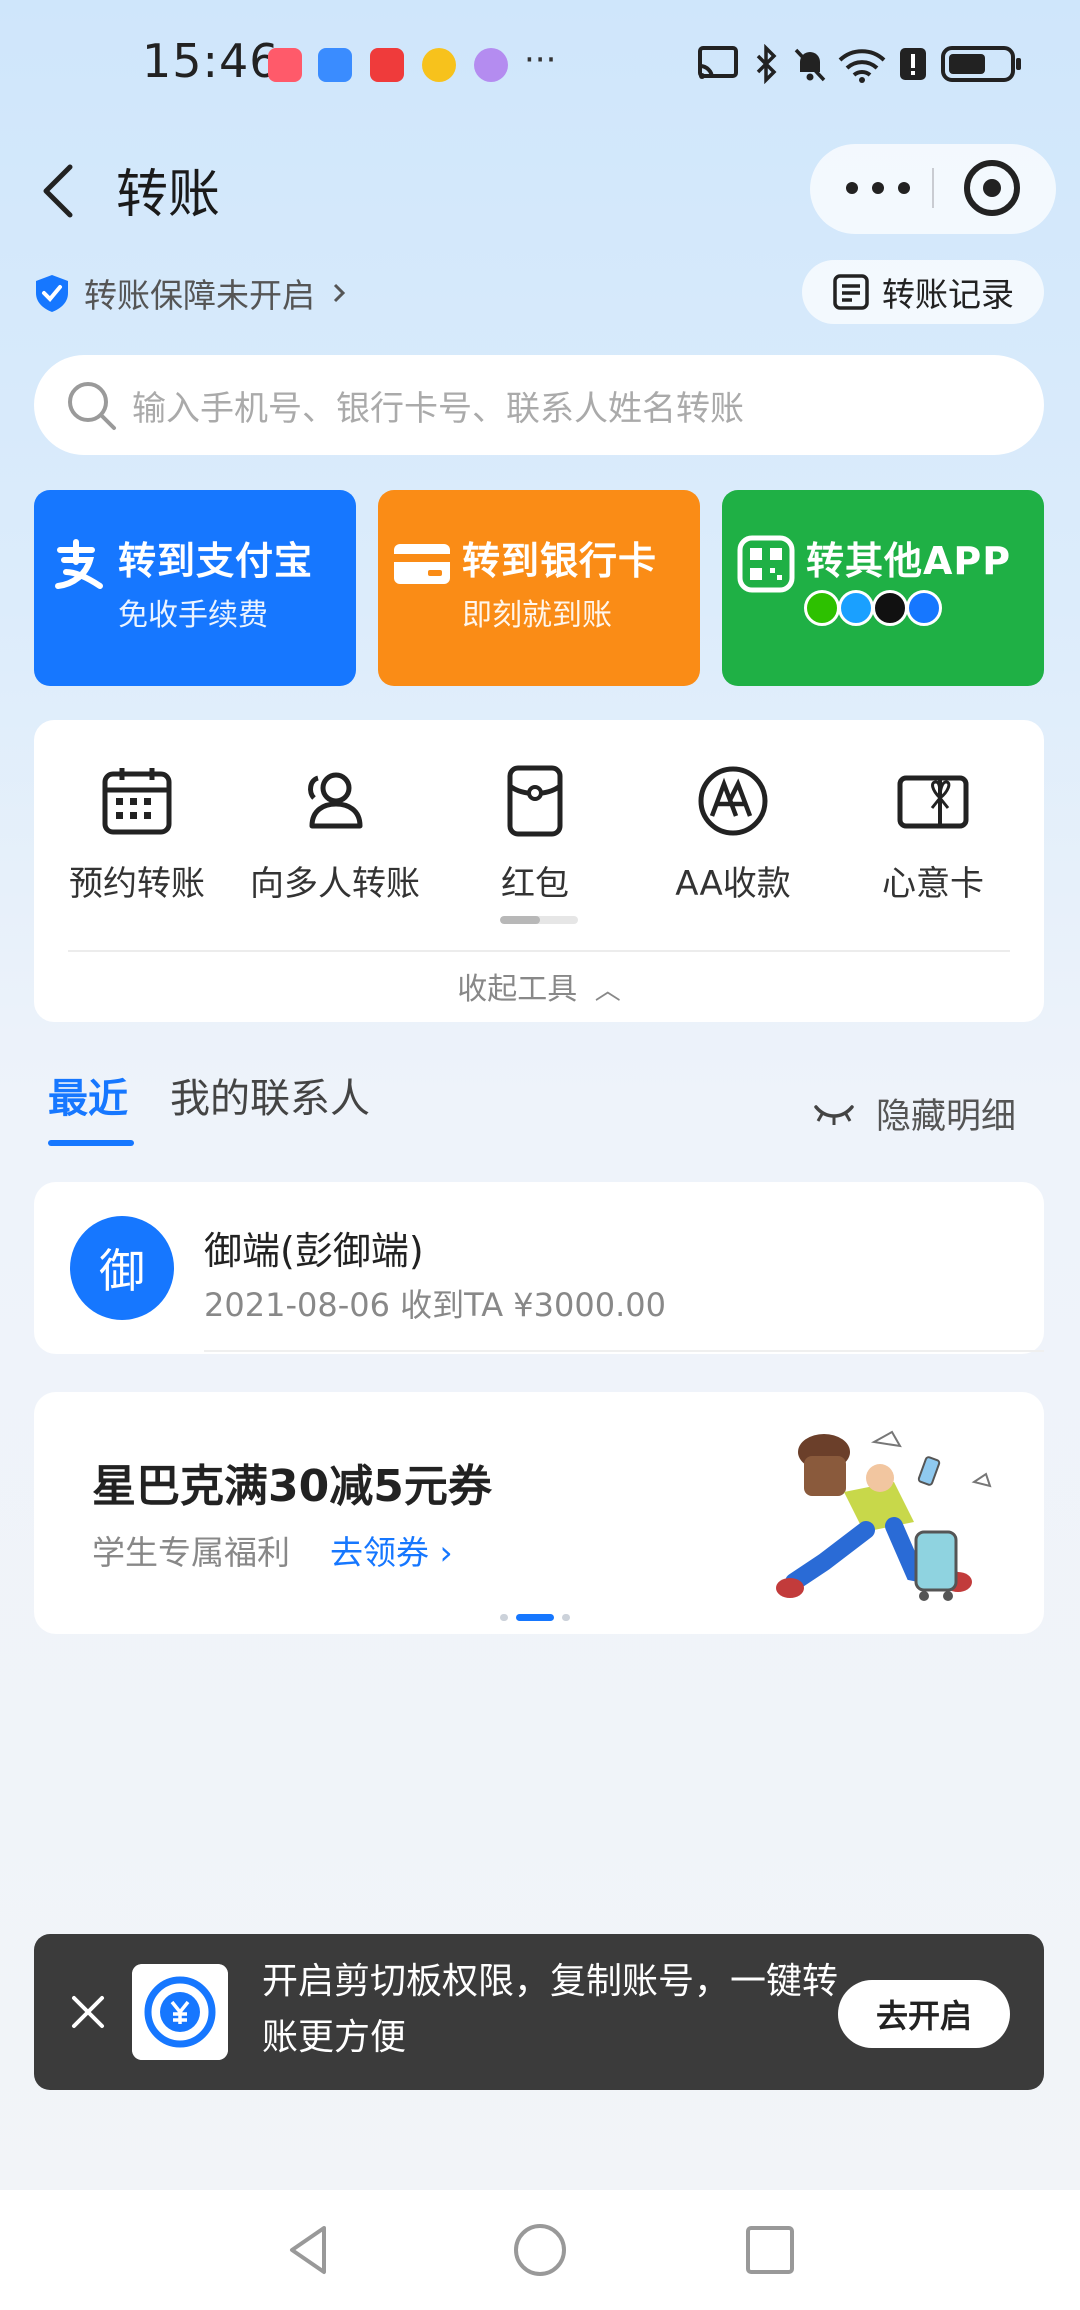 The height and width of the screenshot is (2310, 1080). Describe the element at coordinates (193, 615) in the screenshot. I see `card-subtitle: 免收手续费` at that location.